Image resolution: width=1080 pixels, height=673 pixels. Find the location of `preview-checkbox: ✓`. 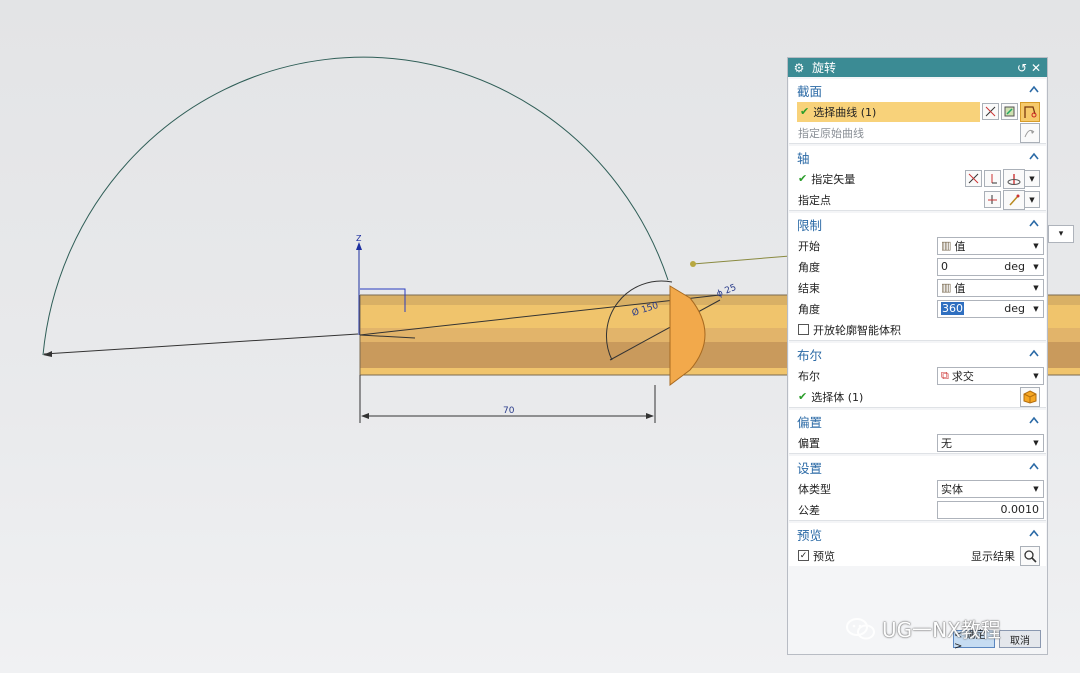

preview-checkbox: ✓ is located at coordinates (803, 555).